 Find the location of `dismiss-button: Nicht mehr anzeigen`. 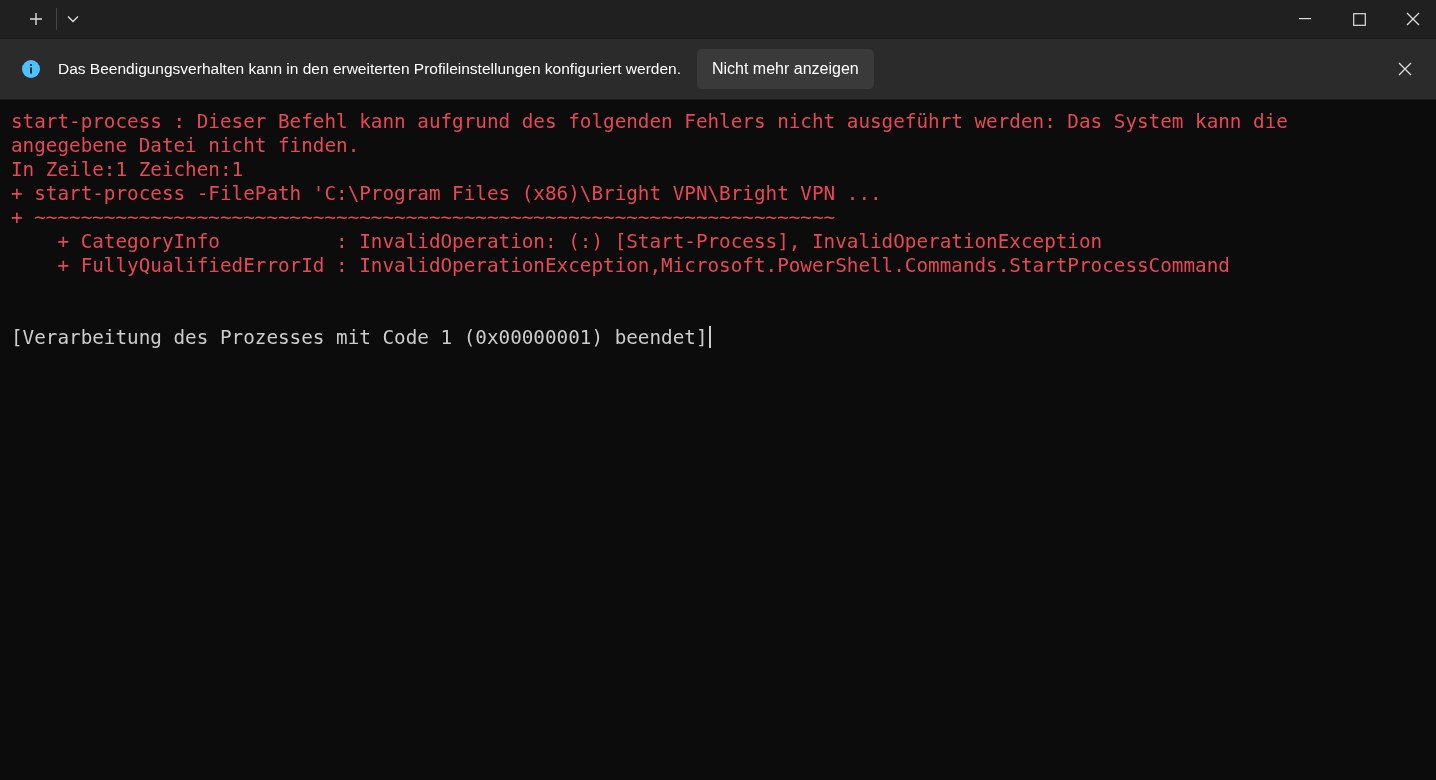

dismiss-button: Nicht mehr anzeigen is located at coordinates (785, 69).